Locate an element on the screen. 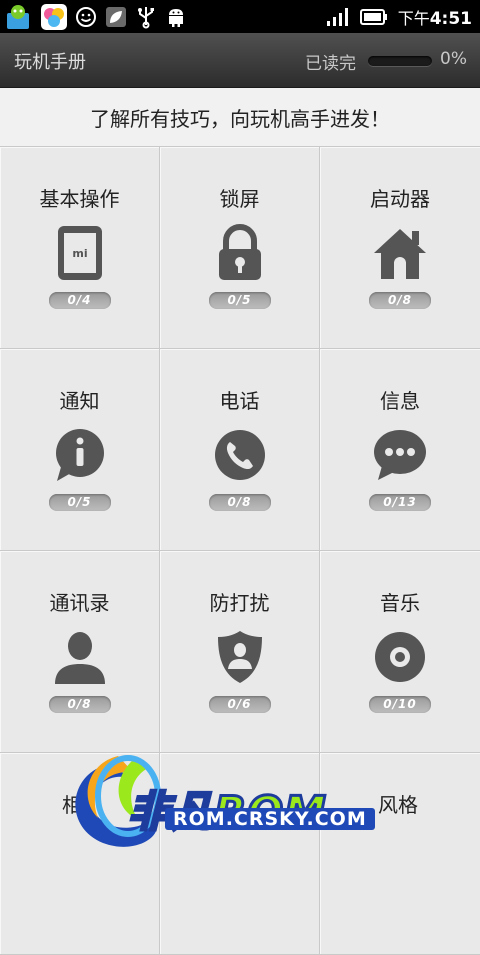  category-basic-operations: 基本操作 mi 0/4 is located at coordinates (80, 248).